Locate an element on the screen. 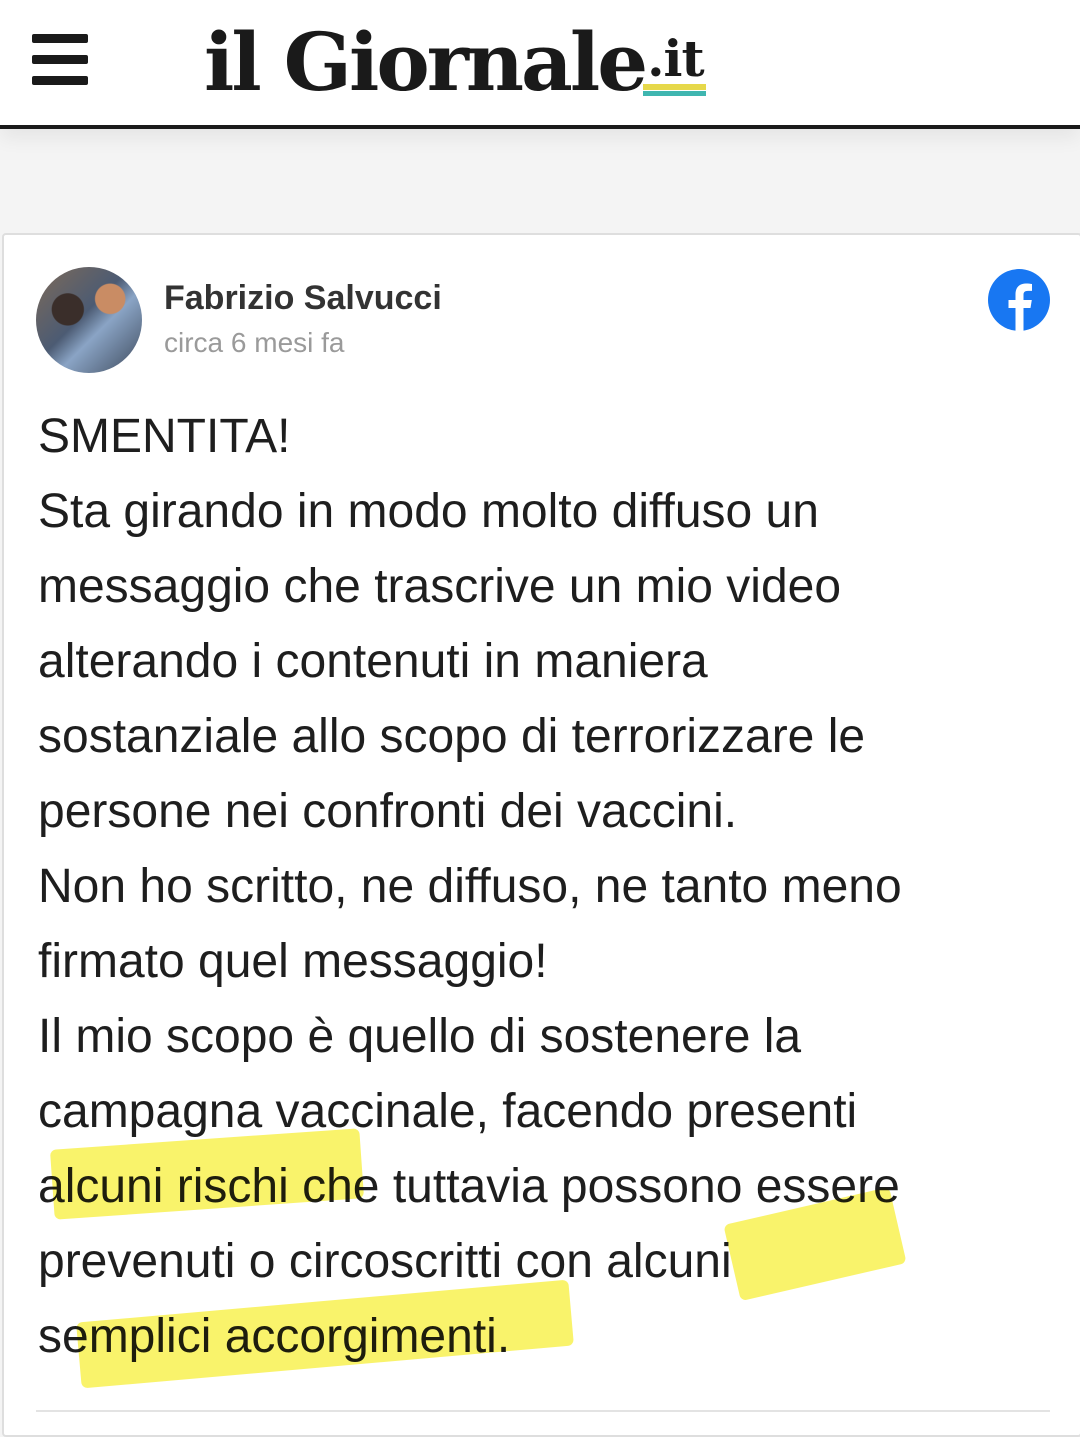 Image resolution: width=1080 pixels, height=1437 pixels. post-timestamp: circa 6 mesi fa is located at coordinates (254, 342).